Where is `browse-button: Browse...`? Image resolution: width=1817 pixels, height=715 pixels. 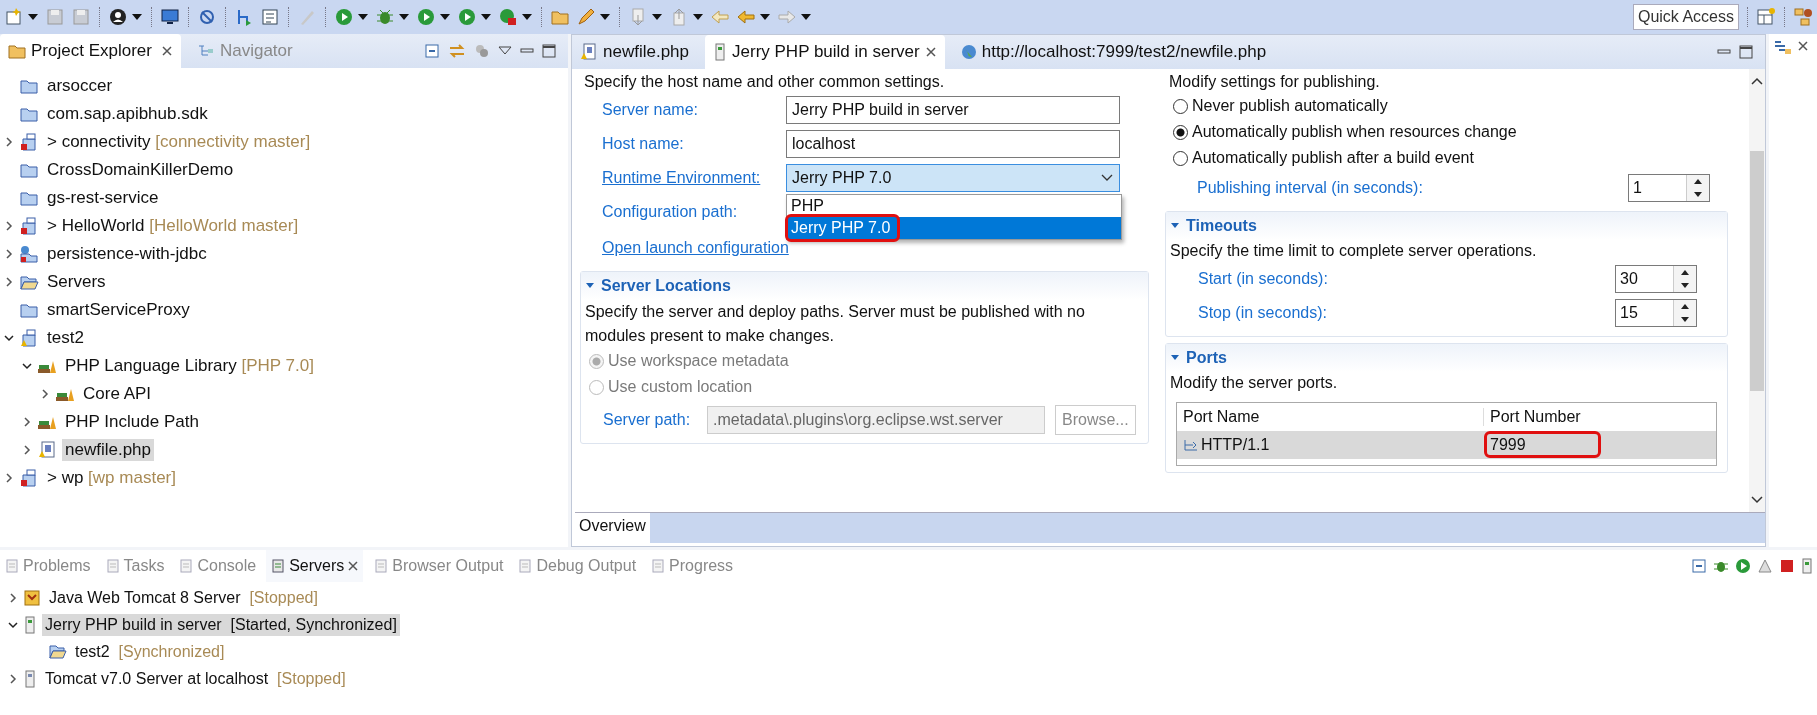 browse-button: Browse... is located at coordinates (1095, 420).